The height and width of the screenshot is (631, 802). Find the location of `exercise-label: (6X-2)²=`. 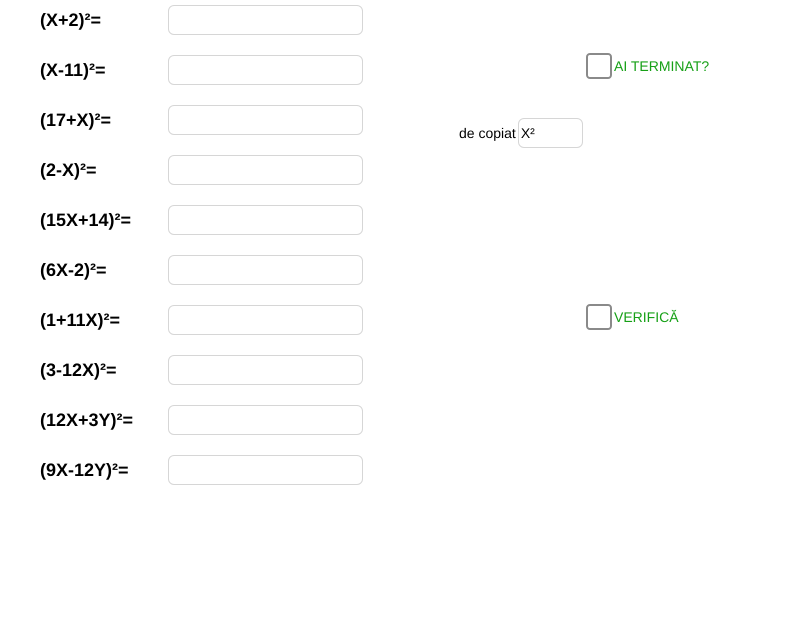

exercise-label: (6X-2)²= is located at coordinates (74, 270).